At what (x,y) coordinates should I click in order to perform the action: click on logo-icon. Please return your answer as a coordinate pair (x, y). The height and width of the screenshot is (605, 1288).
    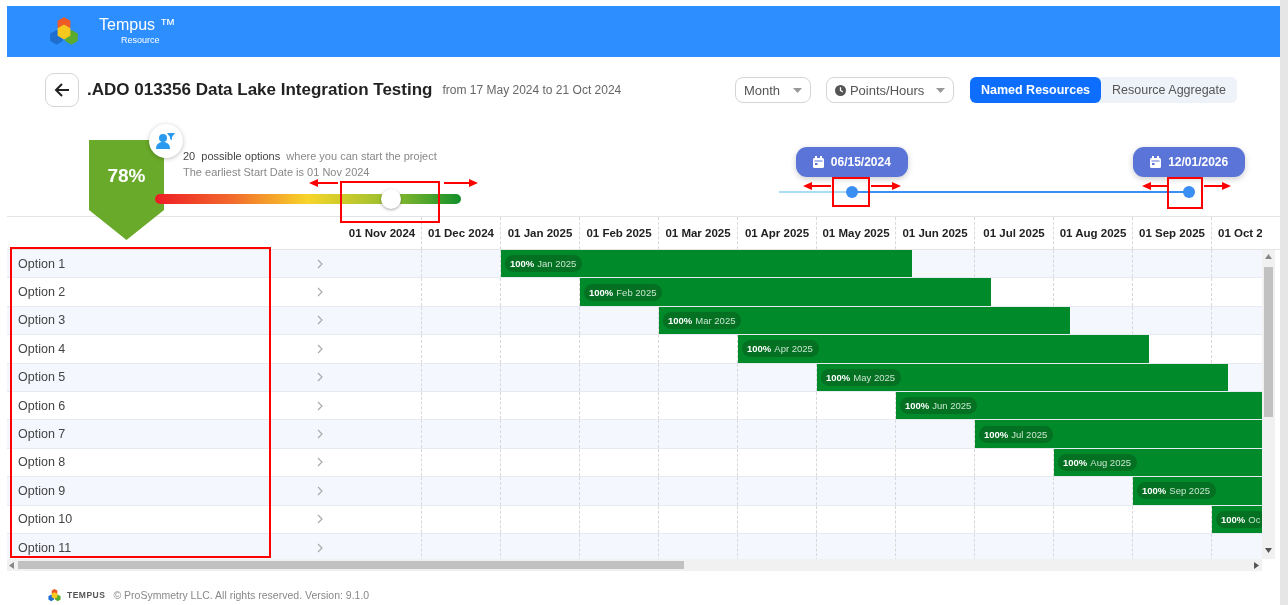
    Looking at the image, I should click on (54, 595).